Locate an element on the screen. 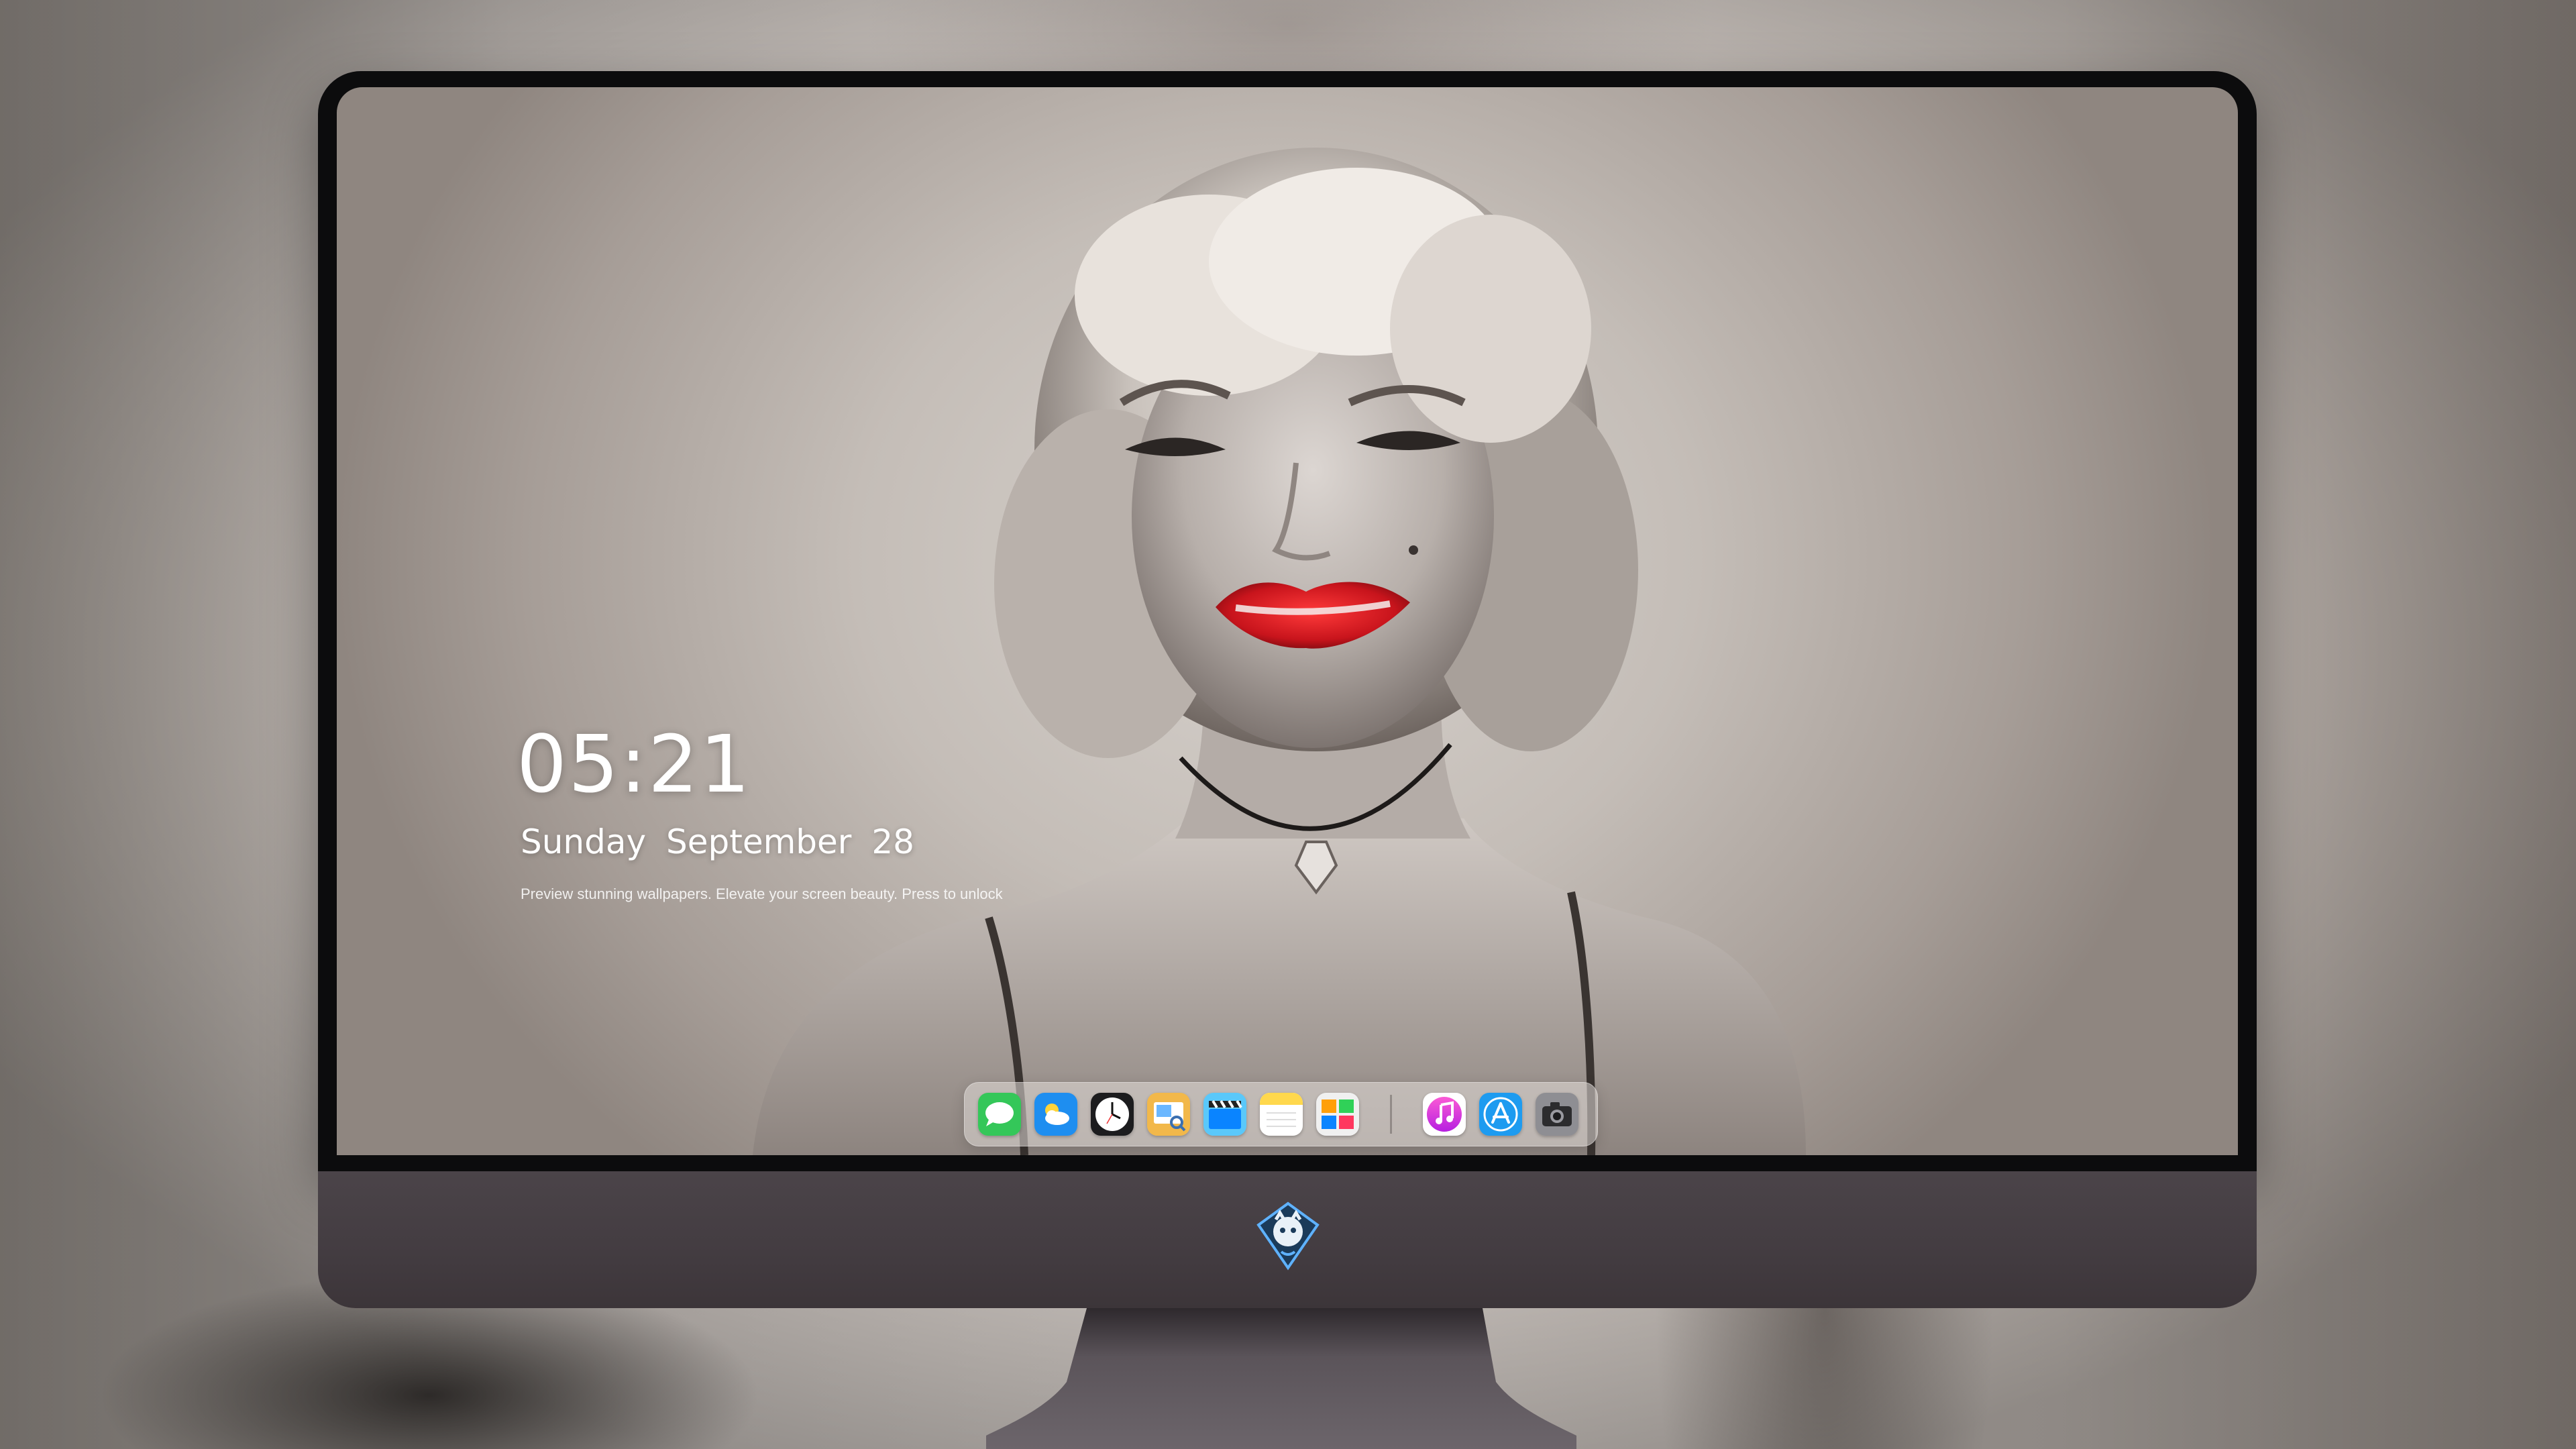 This screenshot has width=2576, height=1449. dock is located at coordinates (1281, 1114).